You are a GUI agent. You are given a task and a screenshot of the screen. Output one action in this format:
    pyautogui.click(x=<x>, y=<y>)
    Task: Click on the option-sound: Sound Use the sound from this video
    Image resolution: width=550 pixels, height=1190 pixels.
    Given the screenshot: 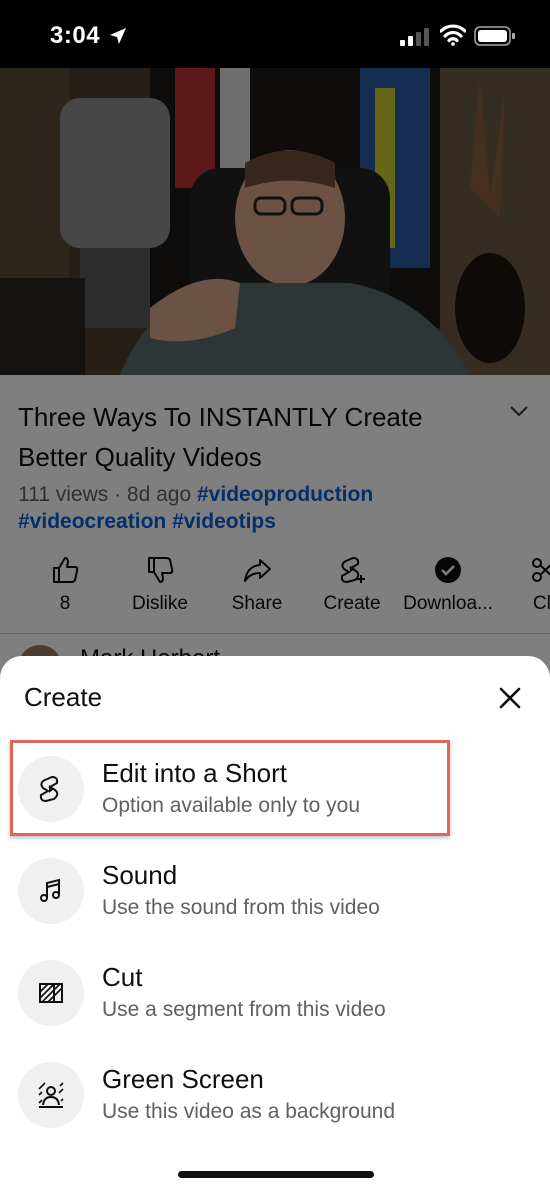 What is the action you would take?
    pyautogui.click(x=275, y=892)
    